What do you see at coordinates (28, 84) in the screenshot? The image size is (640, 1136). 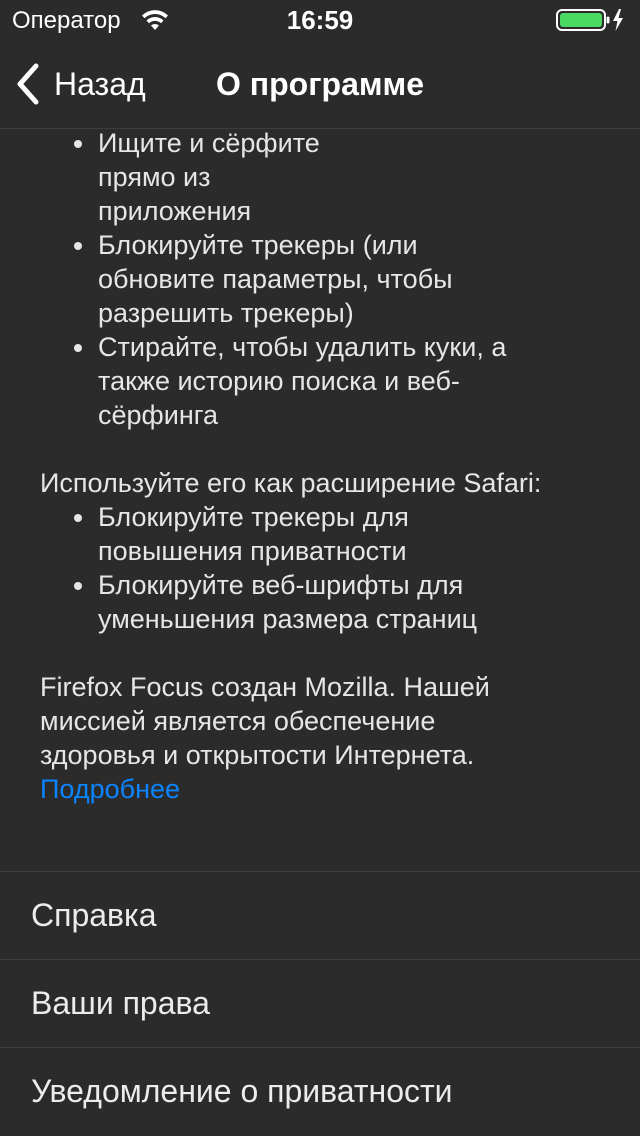 I see `chevron-left-icon` at bounding box center [28, 84].